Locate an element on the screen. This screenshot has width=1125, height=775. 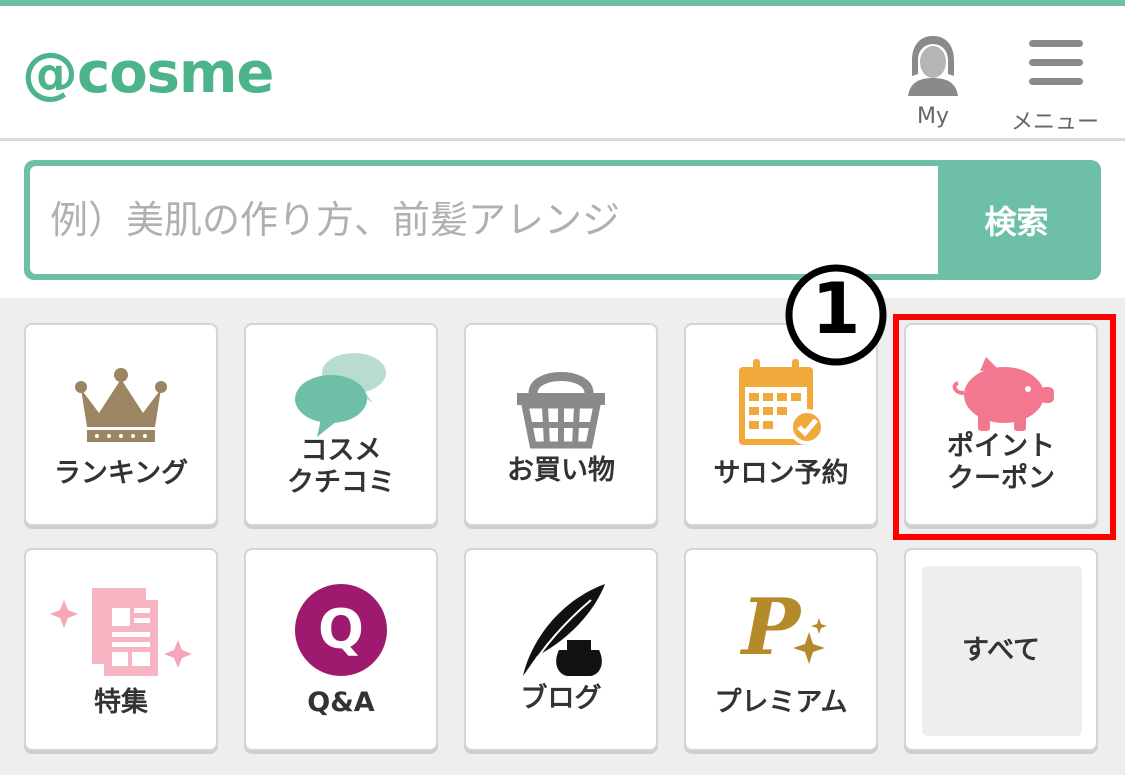
svg-text: P is located at coordinates (771, 627).